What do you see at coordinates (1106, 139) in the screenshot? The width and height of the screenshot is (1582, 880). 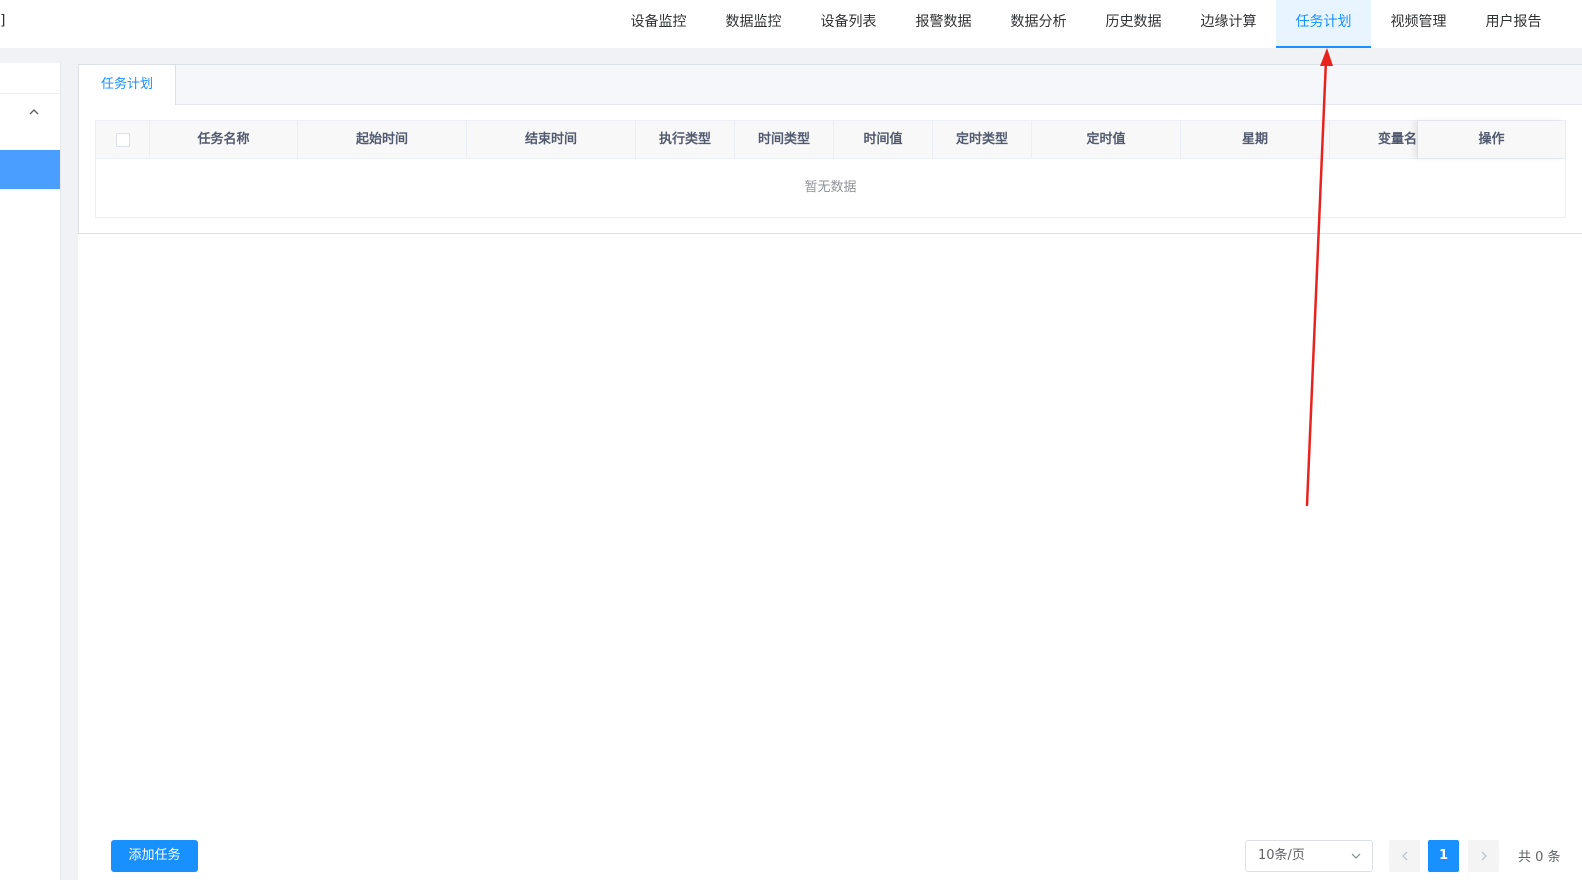 I see `column-header: 定时值` at bounding box center [1106, 139].